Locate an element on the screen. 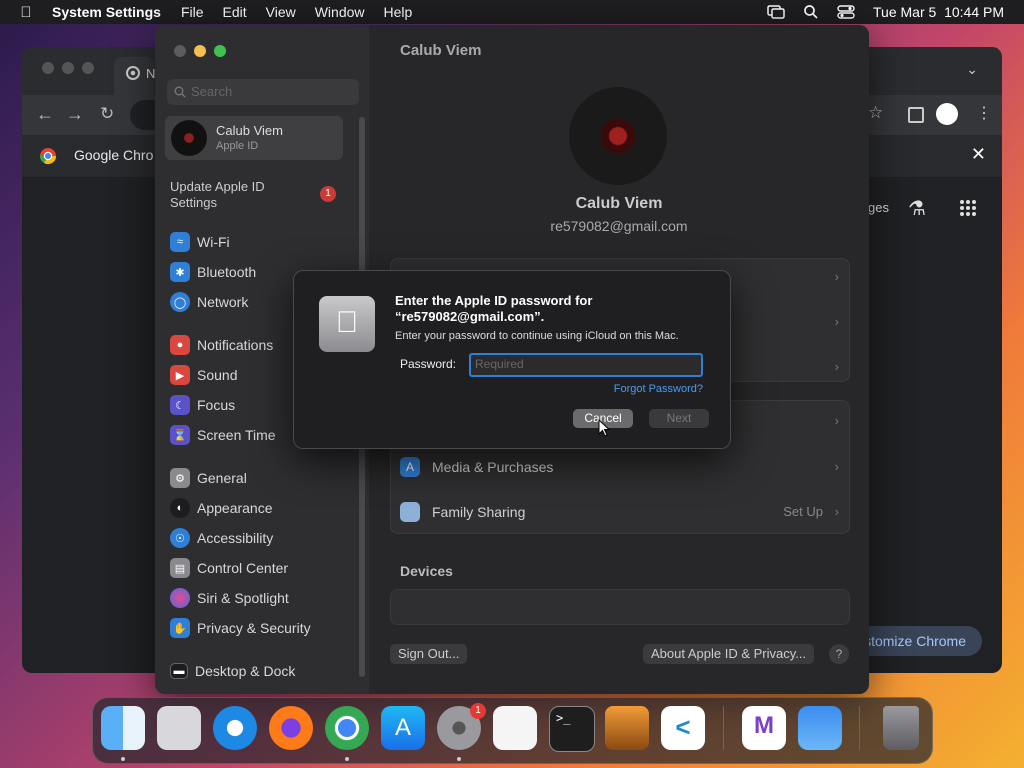 Image resolution: width=1024 pixels, height=768 pixels. menu-clock: Tue Mar 5 10:44 PM is located at coordinates (938, 12).